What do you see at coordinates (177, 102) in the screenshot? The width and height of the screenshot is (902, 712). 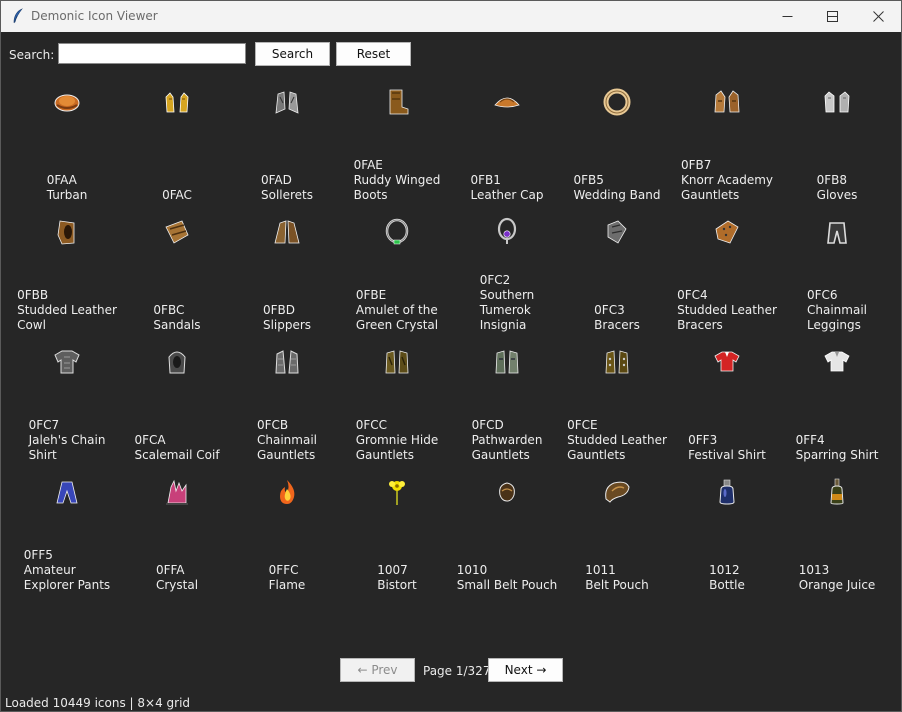 I see `gloves-gold-icon` at bounding box center [177, 102].